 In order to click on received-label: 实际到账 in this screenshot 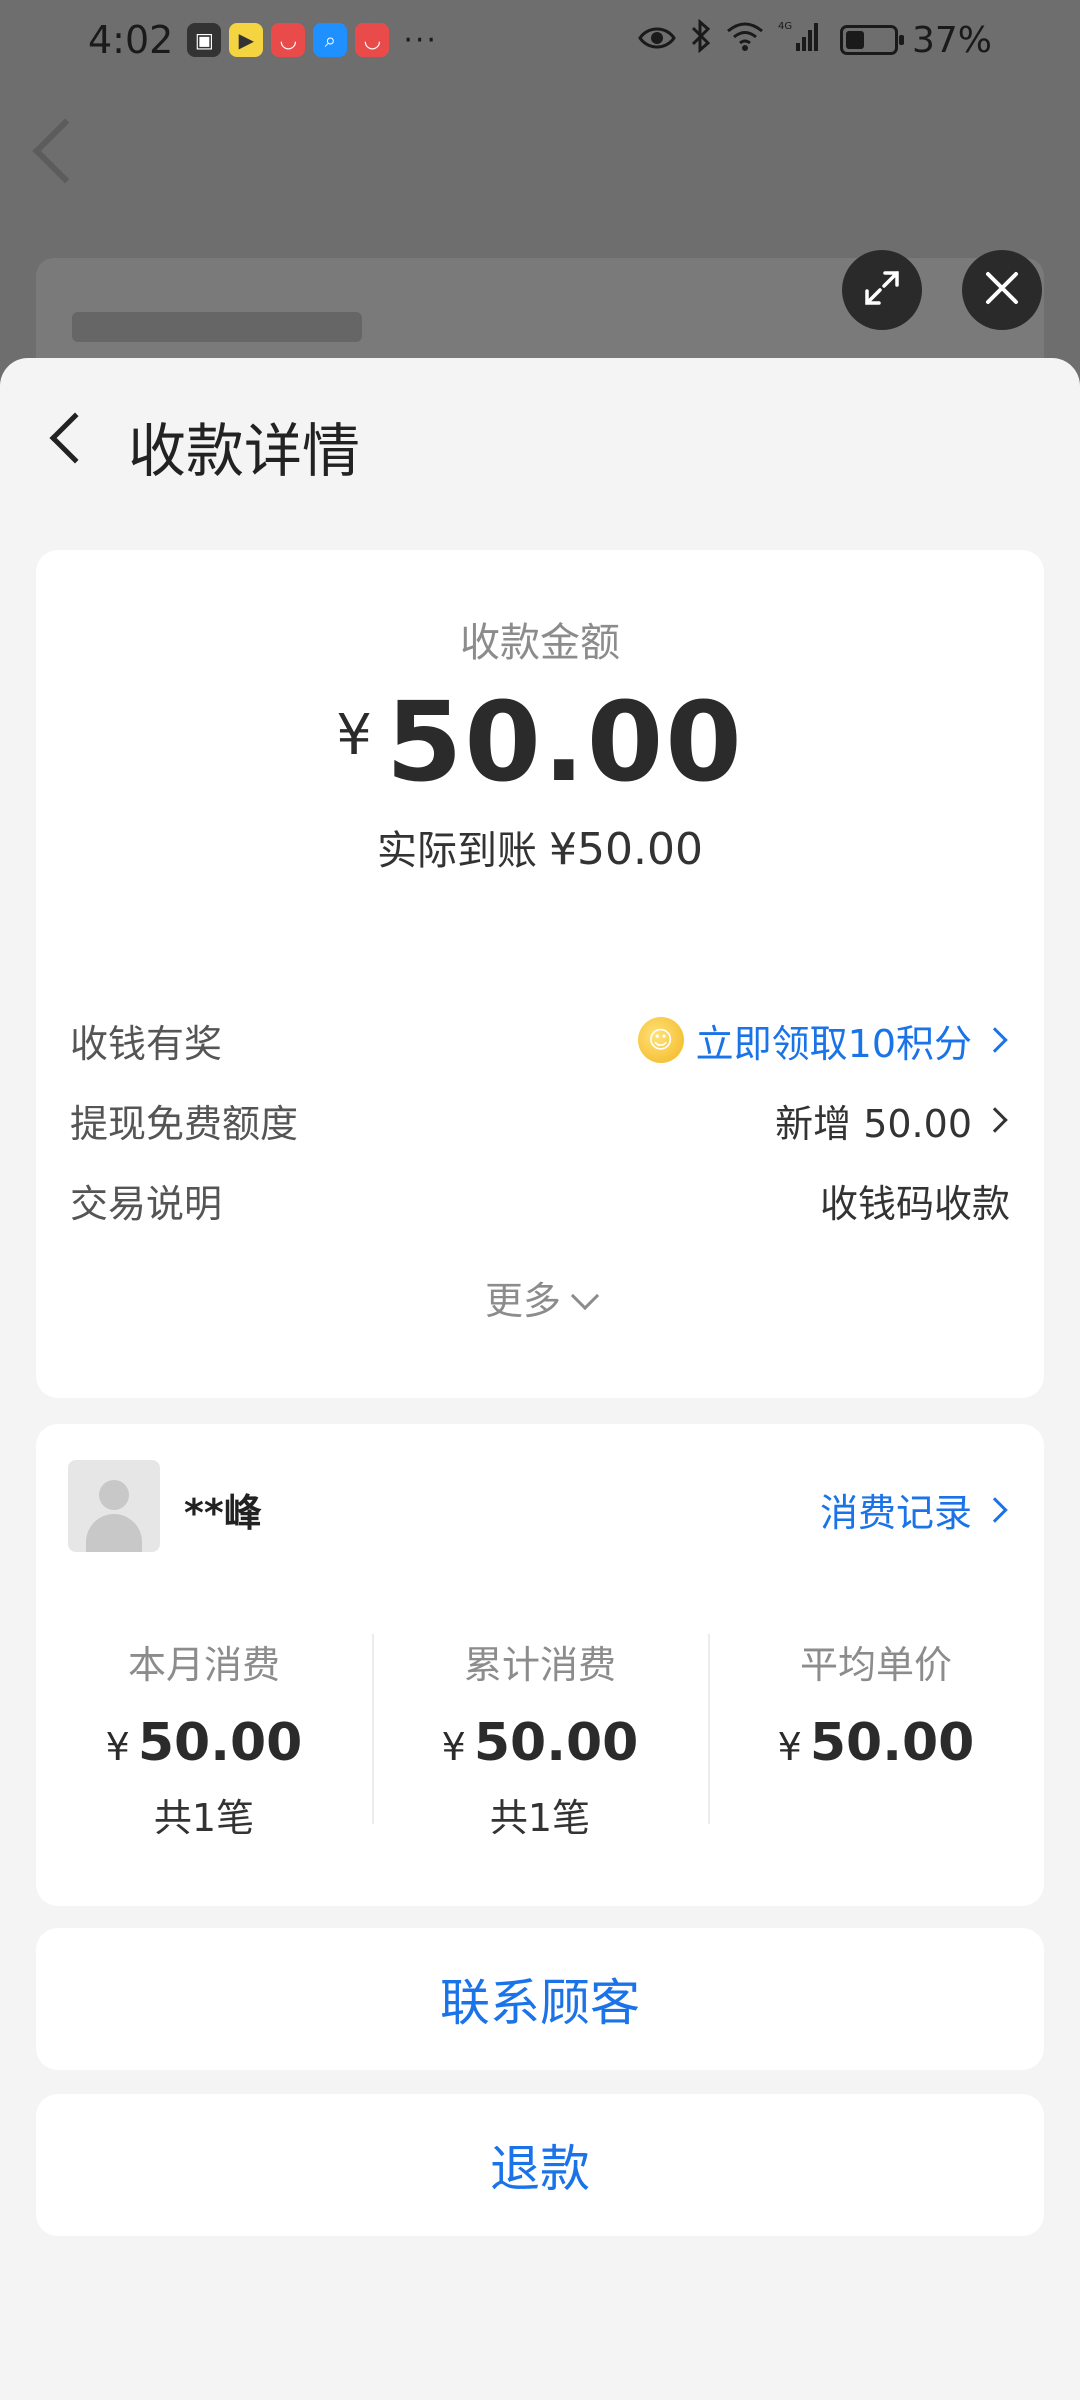, I will do `click(457, 851)`.